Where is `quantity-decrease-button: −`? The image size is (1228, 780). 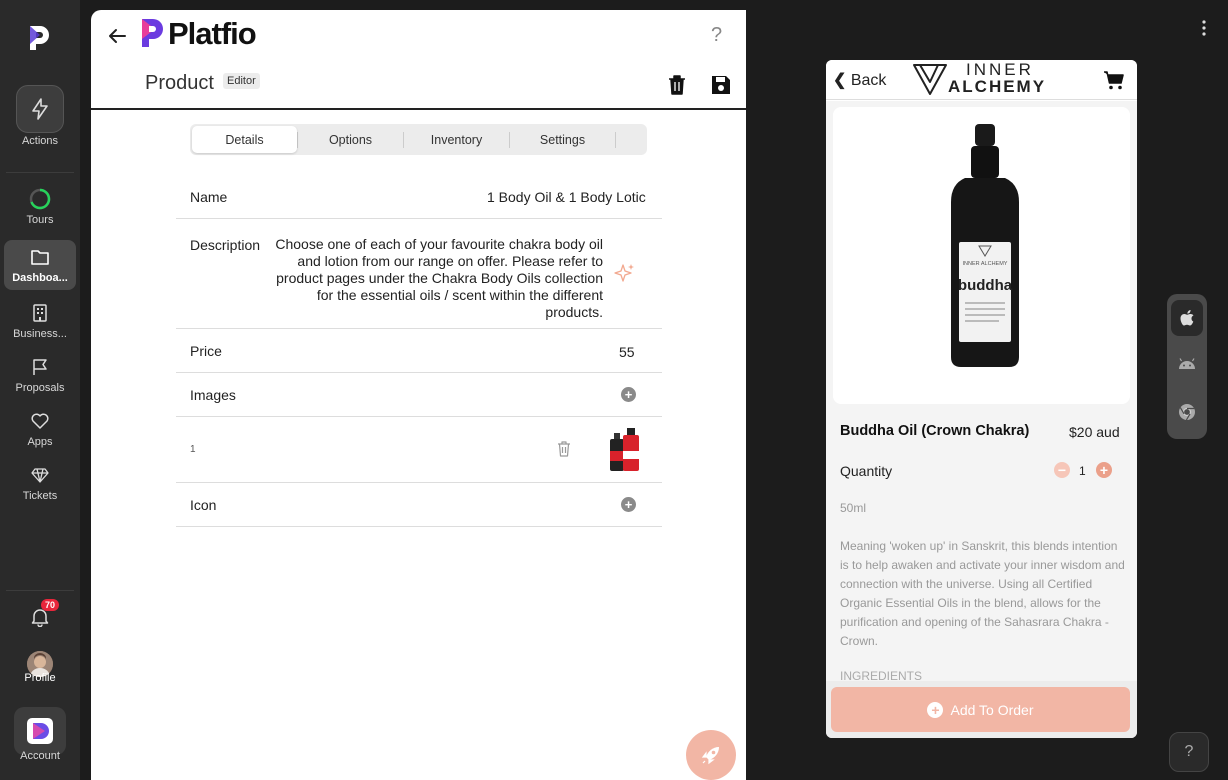
quantity-decrease-button: − is located at coordinates (1062, 470).